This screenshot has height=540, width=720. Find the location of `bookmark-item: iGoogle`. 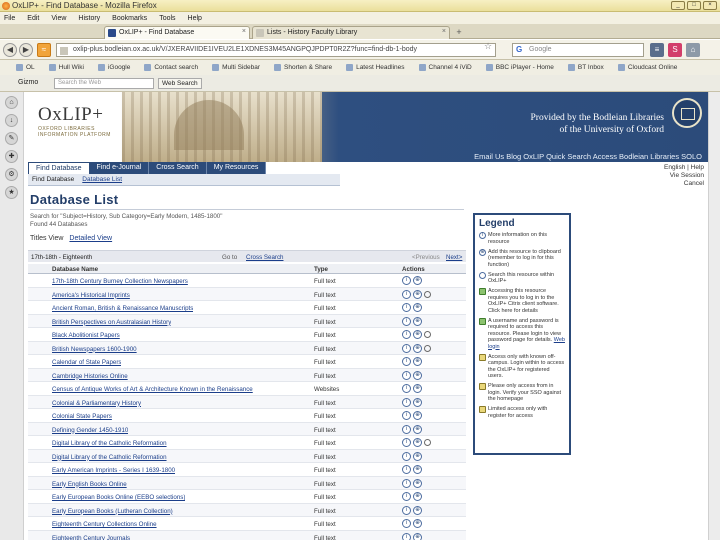

bookmark-item: iGoogle is located at coordinates (113, 67).